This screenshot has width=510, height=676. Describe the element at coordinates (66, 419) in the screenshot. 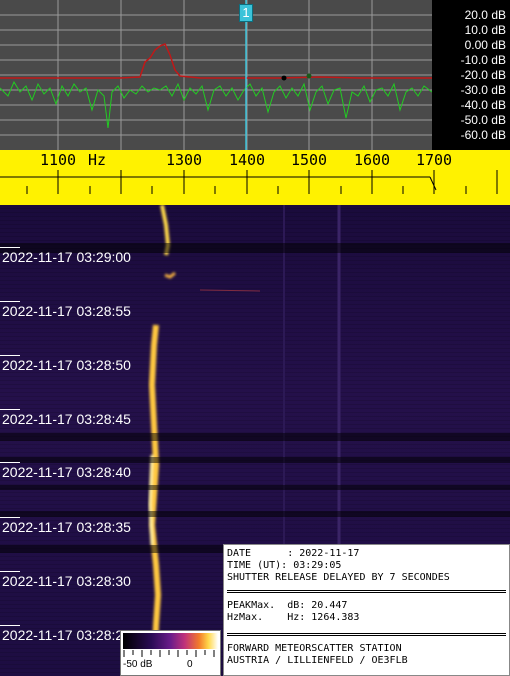

I see `timestamp: 2022-11-17 03:28:45` at that location.